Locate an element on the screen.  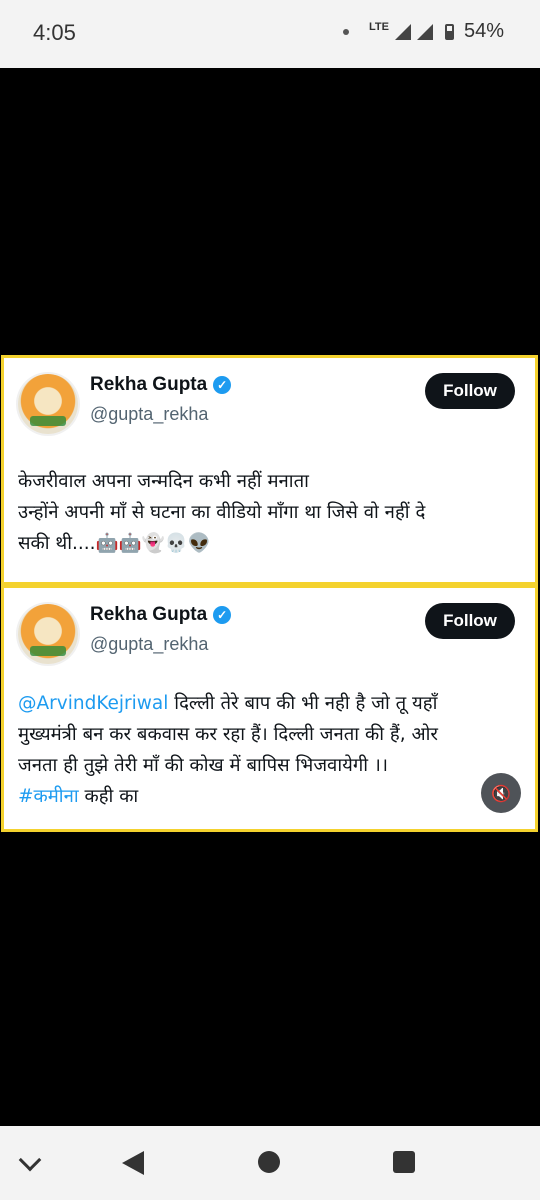
mention-link: @ArvindKejriwal is located at coordinates (93, 703).